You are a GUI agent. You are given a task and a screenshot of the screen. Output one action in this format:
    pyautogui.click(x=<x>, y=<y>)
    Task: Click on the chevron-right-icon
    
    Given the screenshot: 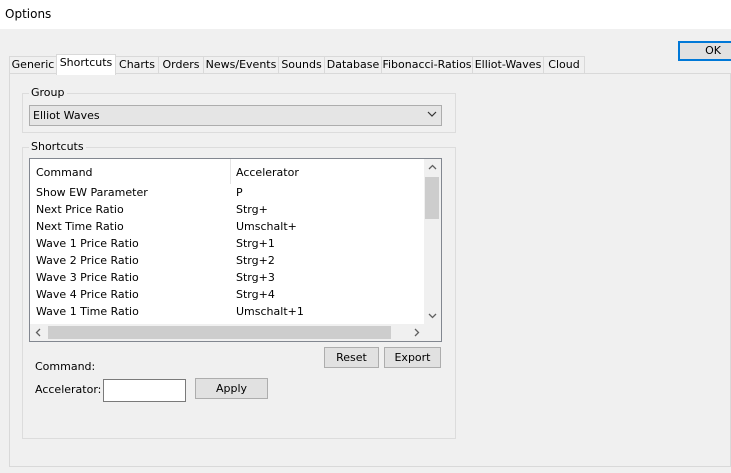 What is the action you would take?
    pyautogui.click(x=416, y=332)
    